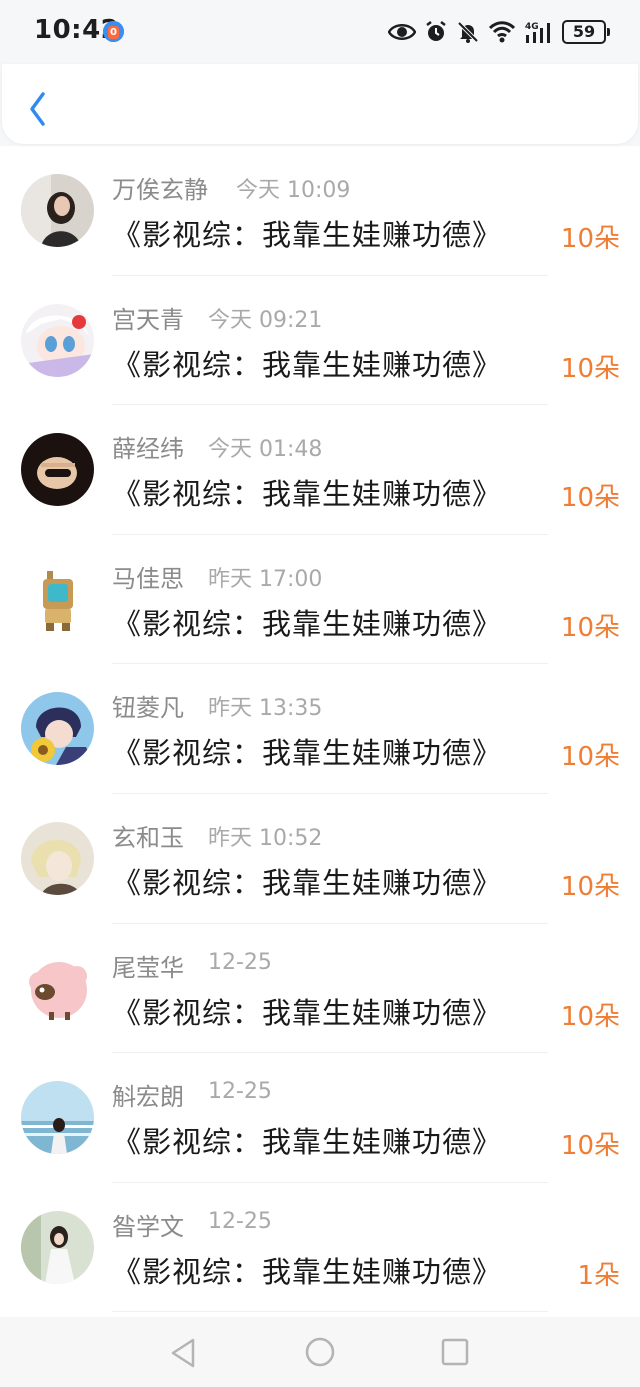  Describe the element at coordinates (160, 187) in the screenshot. I see `user-name: 万俟玄静` at that location.